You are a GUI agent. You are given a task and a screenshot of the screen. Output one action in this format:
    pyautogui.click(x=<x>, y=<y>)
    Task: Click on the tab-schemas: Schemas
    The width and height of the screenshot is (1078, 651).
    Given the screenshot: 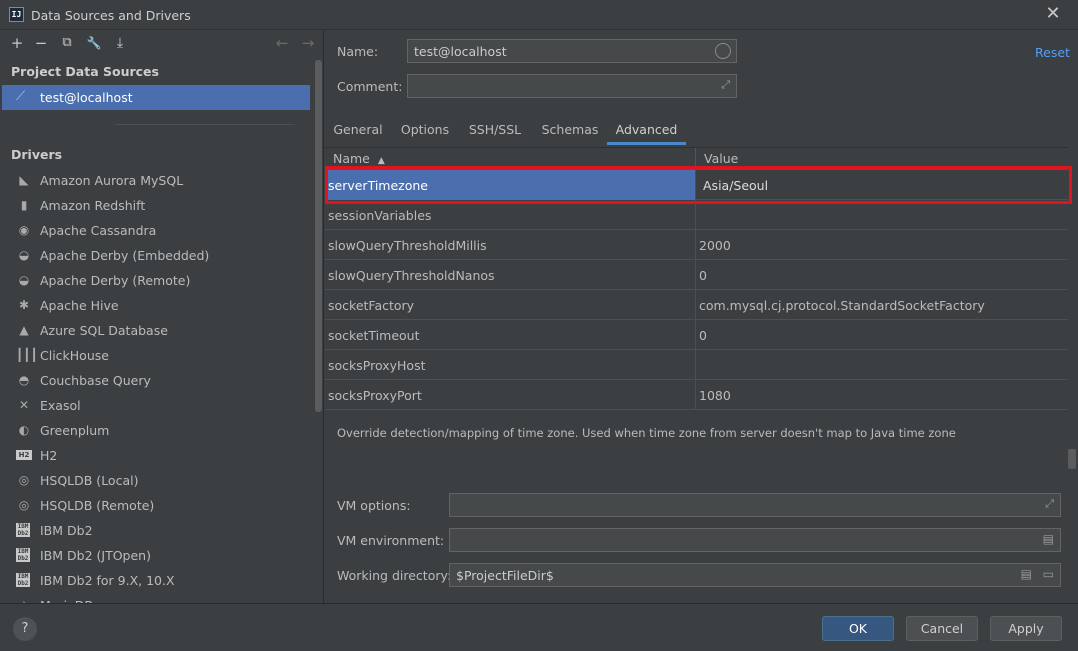 What is the action you would take?
    pyautogui.click(x=570, y=131)
    